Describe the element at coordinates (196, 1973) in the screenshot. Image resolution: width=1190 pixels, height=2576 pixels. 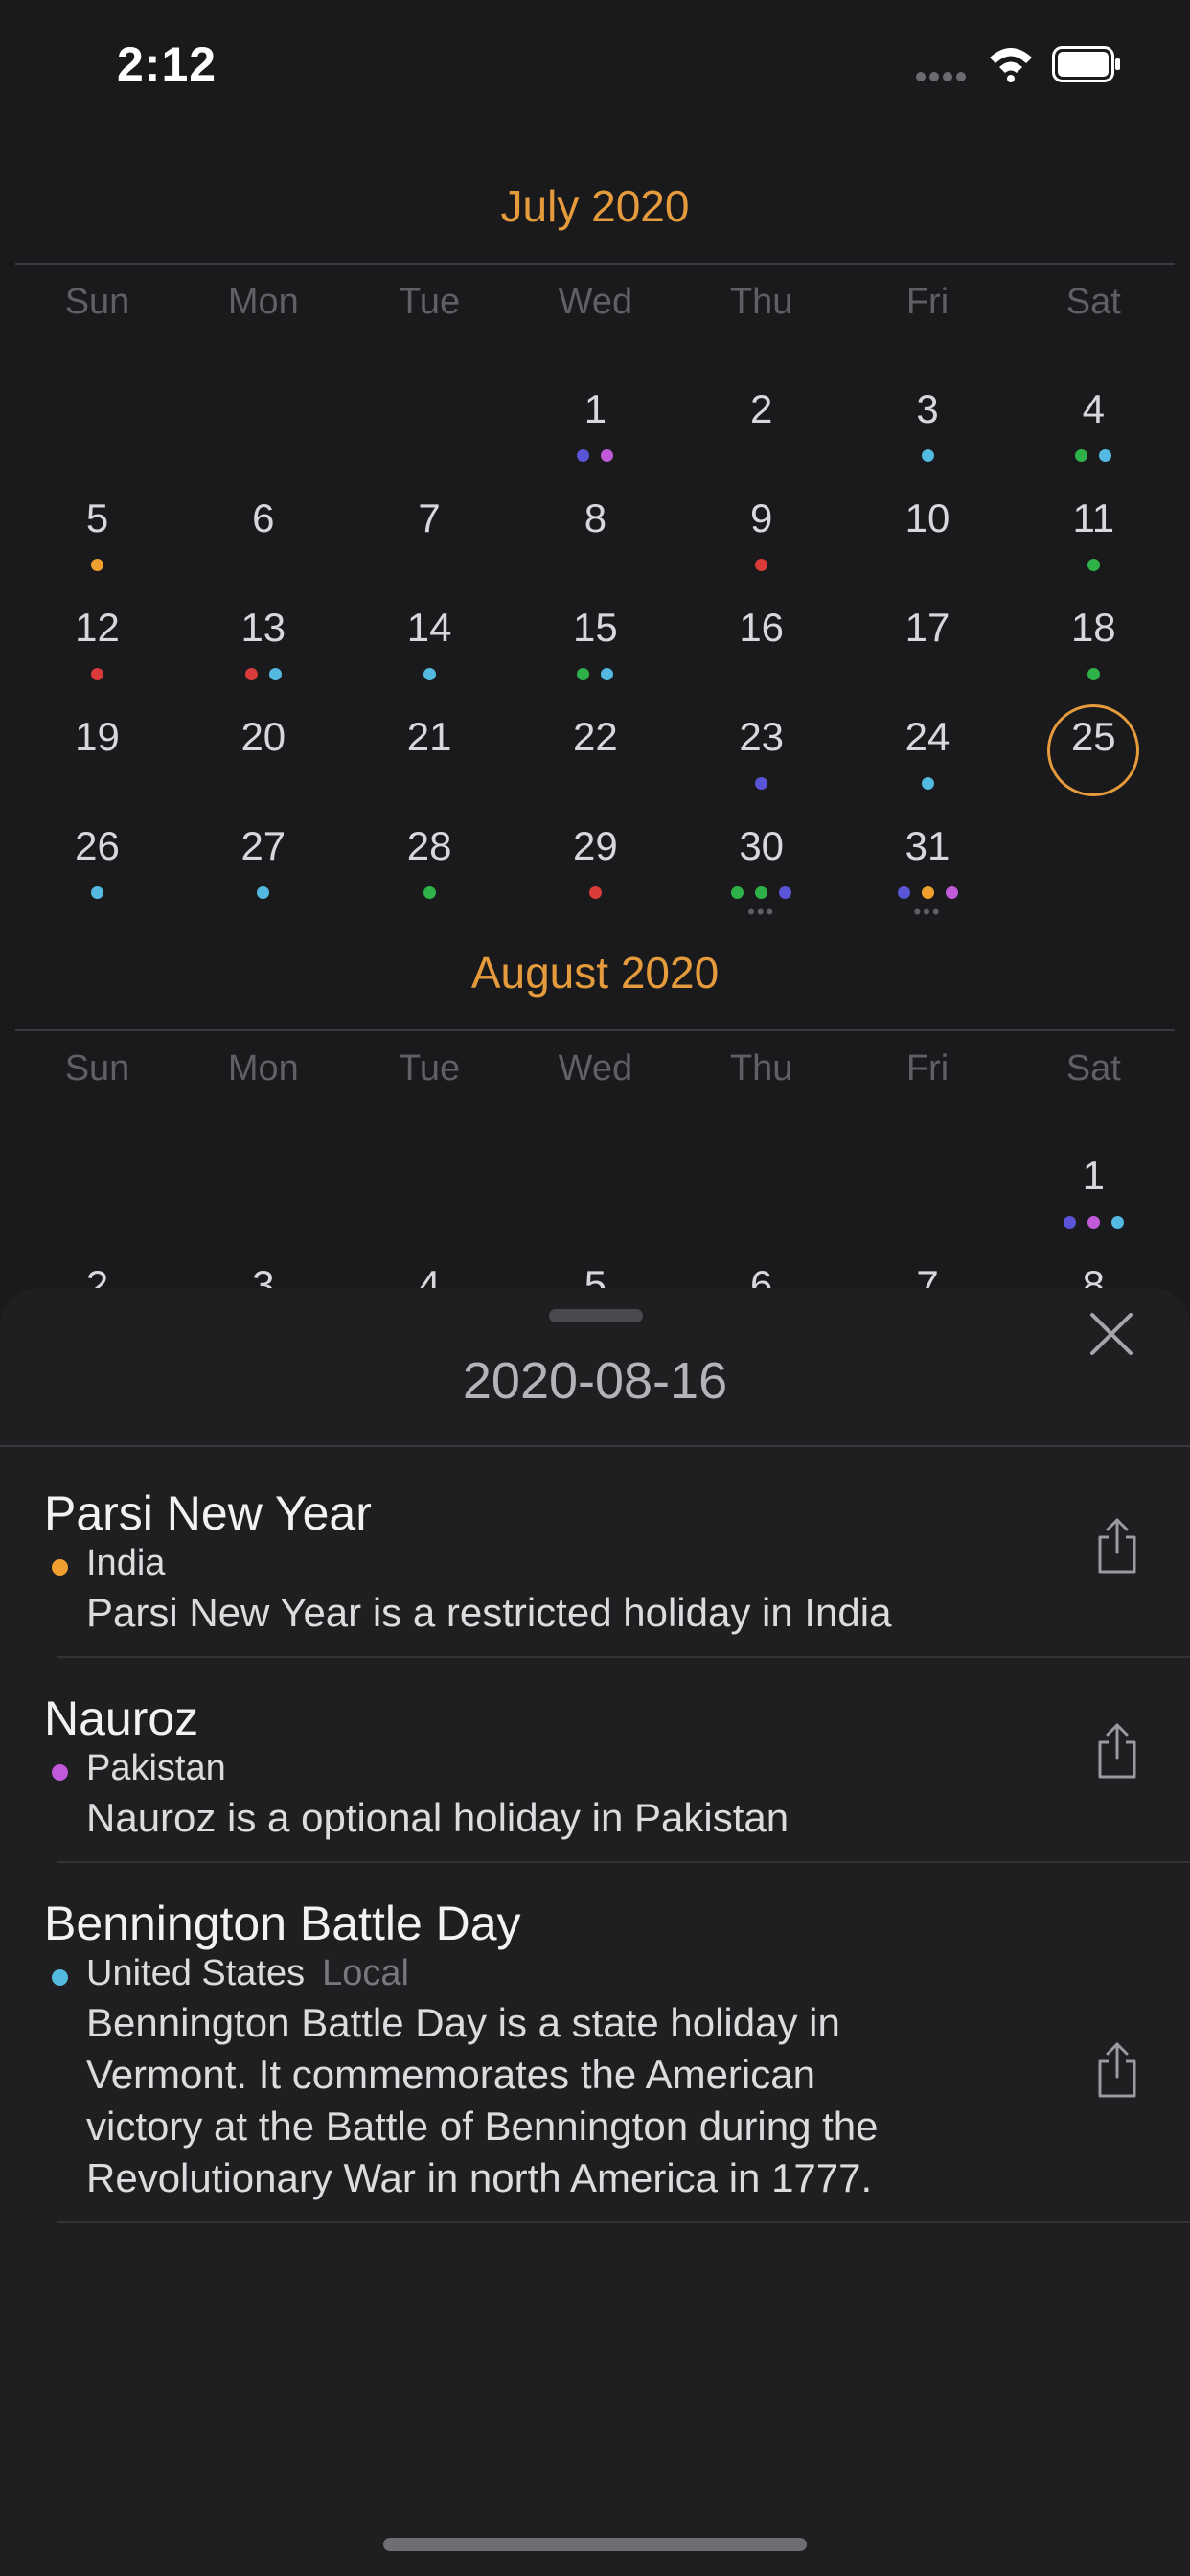
I see `country-name: United States` at that location.